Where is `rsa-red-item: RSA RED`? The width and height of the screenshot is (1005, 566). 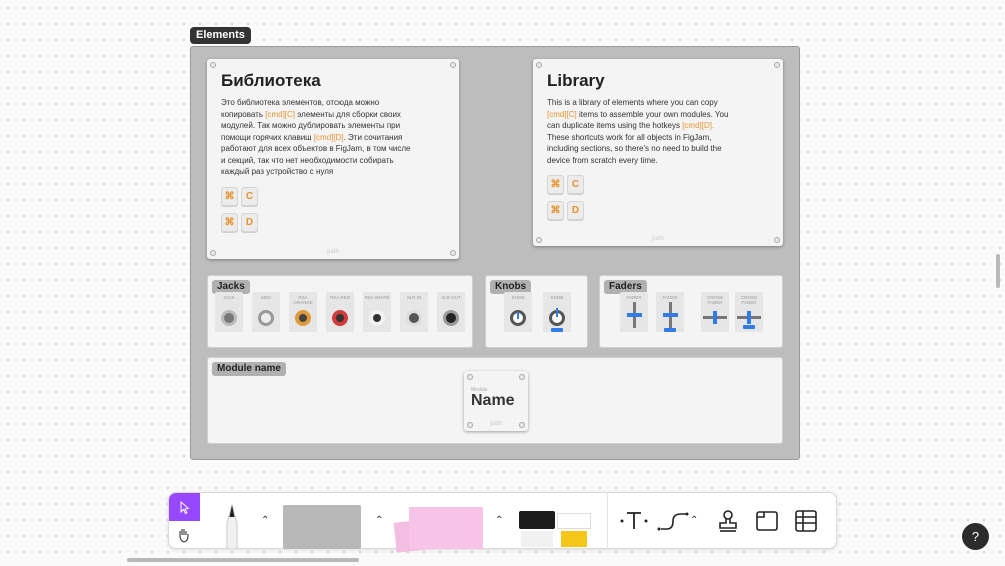 rsa-red-item: RSA RED is located at coordinates (340, 312).